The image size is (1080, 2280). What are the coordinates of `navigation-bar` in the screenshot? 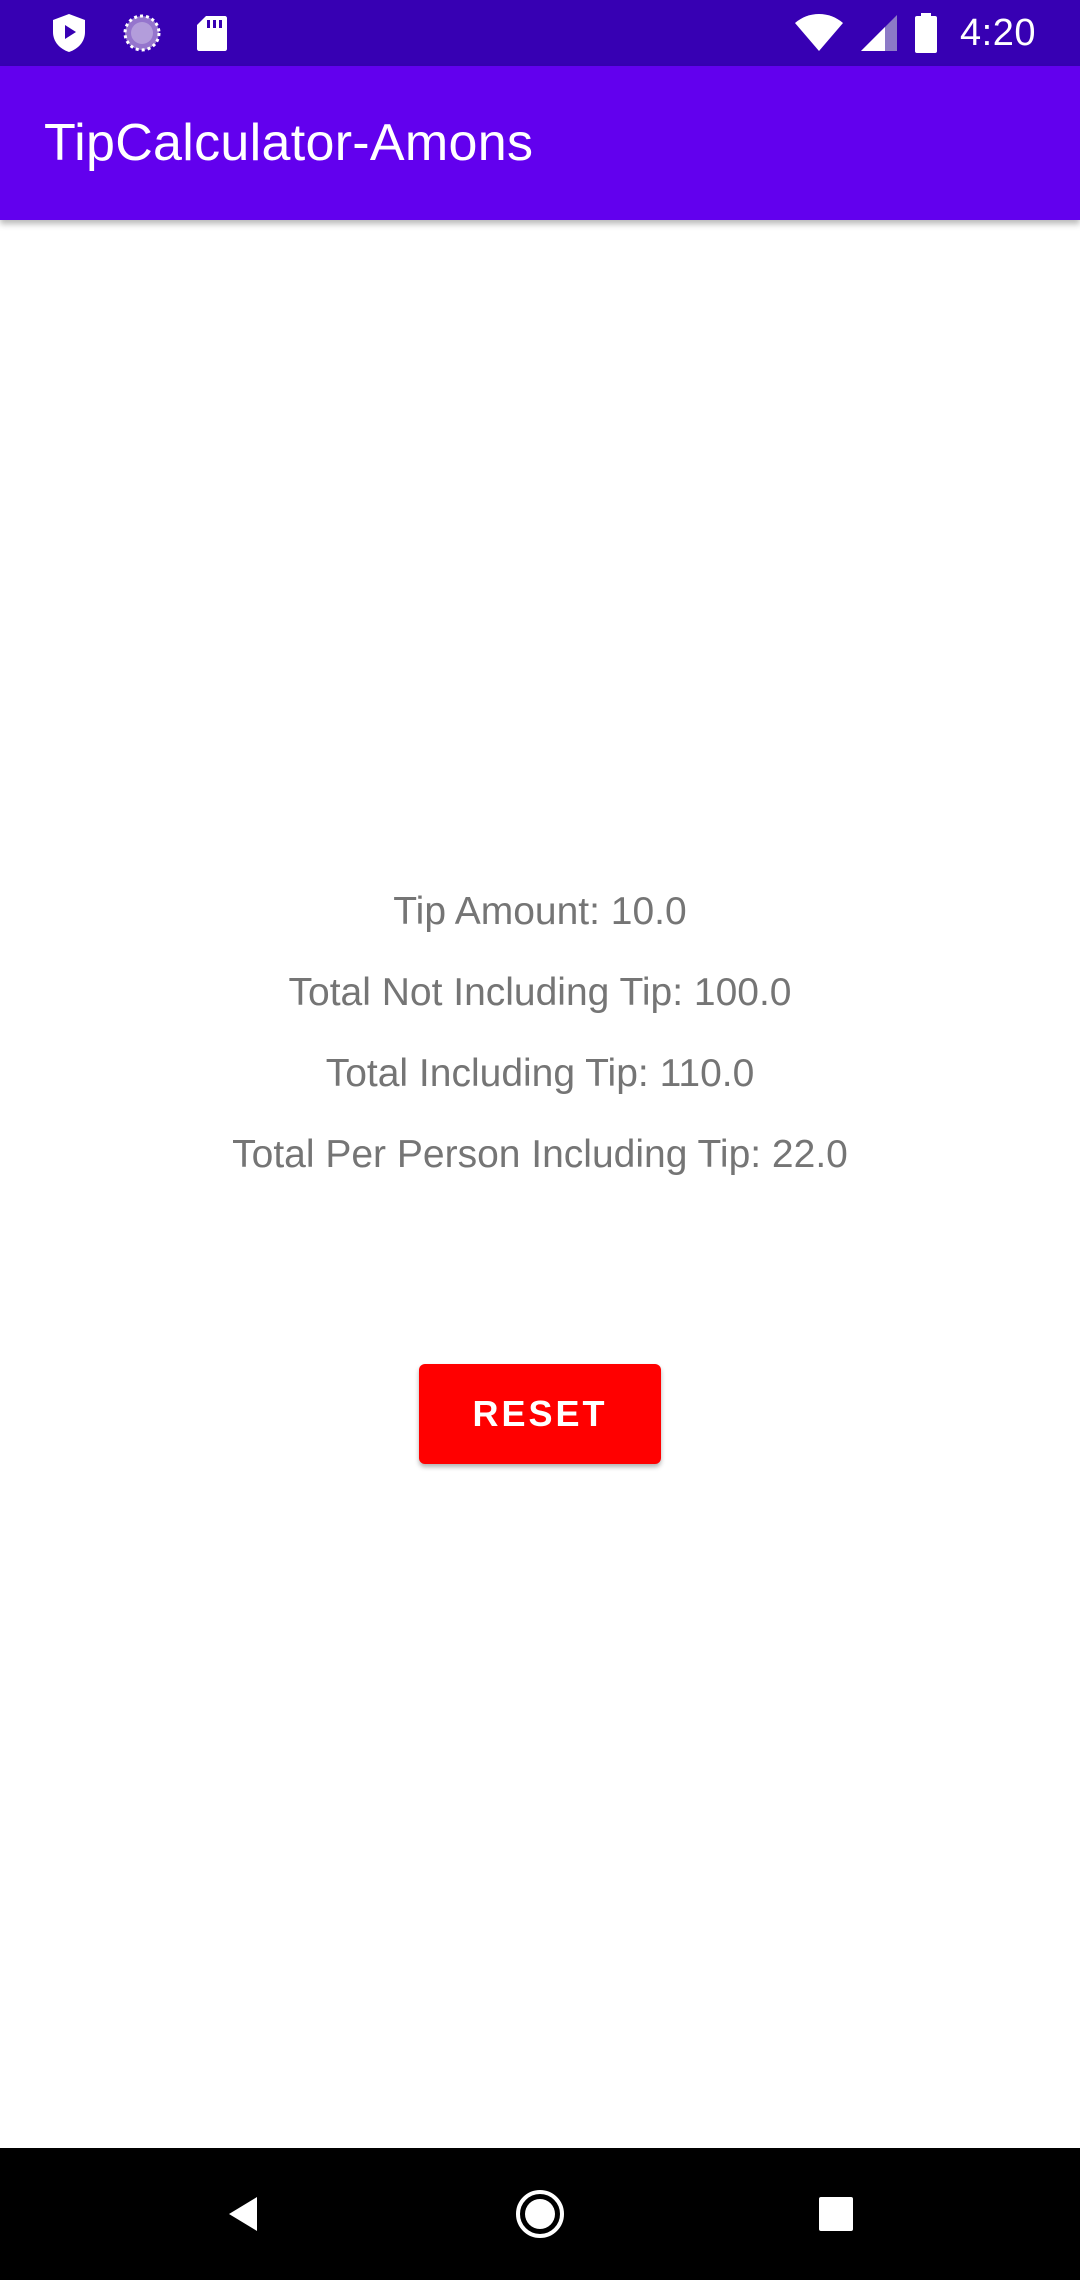 It's located at (540, 2214).